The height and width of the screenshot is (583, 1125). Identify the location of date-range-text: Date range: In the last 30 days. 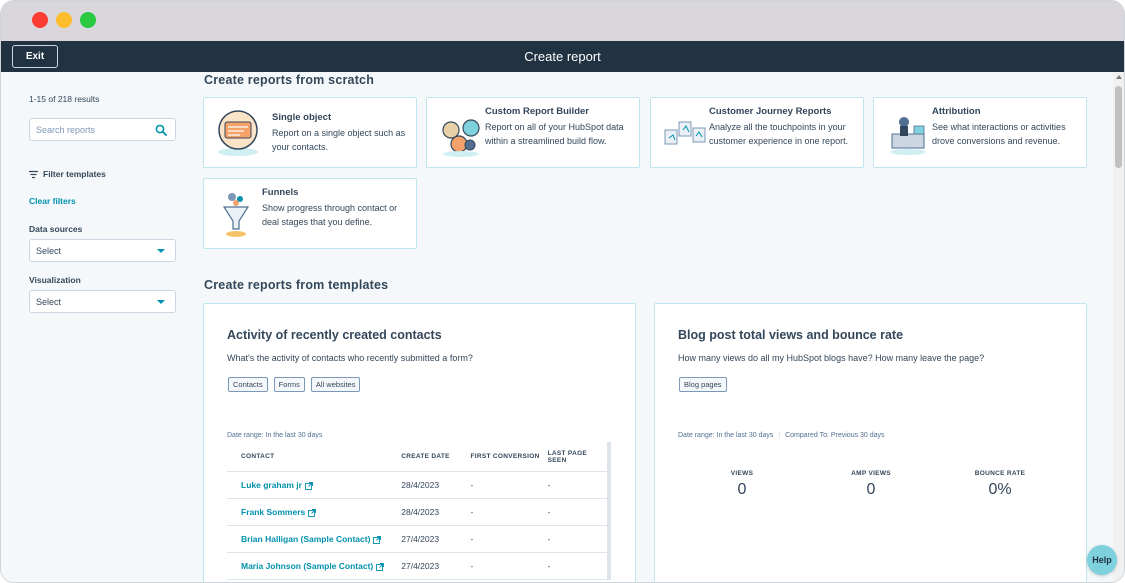
(726, 435).